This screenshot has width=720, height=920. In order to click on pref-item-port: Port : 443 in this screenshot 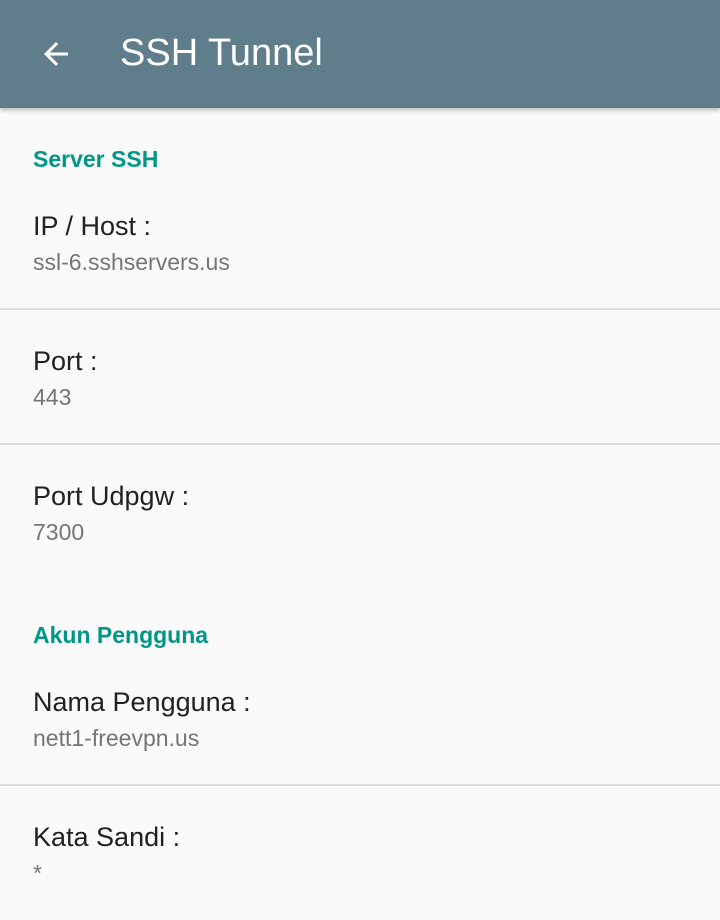, I will do `click(360, 376)`.